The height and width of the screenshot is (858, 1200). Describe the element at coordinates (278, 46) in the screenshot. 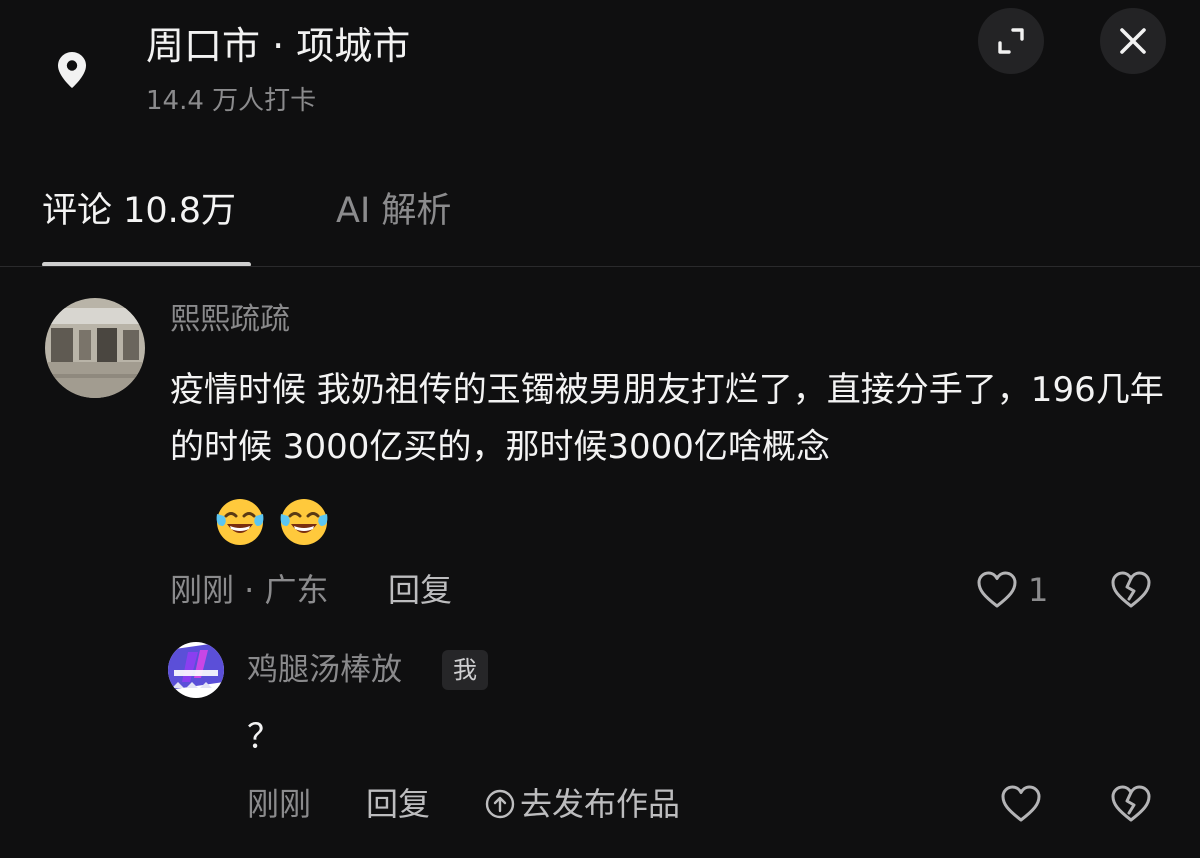

I see `location-title: 周口市 · 项城市` at that location.